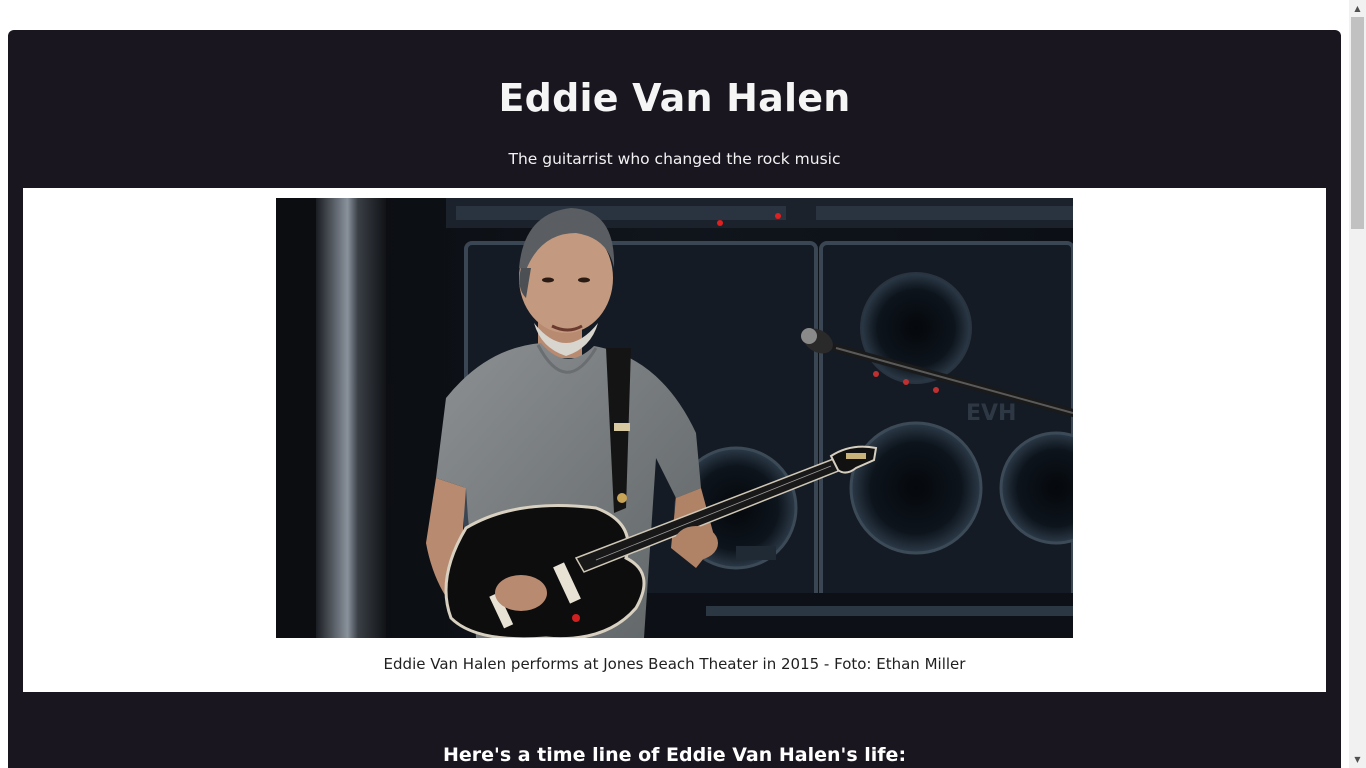 The width and height of the screenshot is (1366, 768). Describe the element at coordinates (1357, 384) in the screenshot. I see `vertical-scrollbar: ▲ ▼` at that location.